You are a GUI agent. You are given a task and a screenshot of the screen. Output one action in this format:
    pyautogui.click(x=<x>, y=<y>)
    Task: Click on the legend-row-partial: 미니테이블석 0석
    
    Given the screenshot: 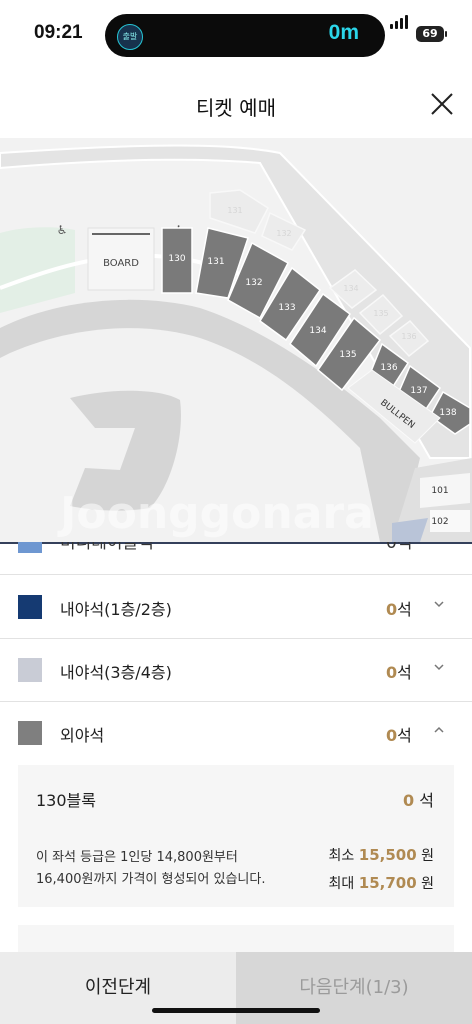 What is the action you would take?
    pyautogui.click(x=236, y=558)
    